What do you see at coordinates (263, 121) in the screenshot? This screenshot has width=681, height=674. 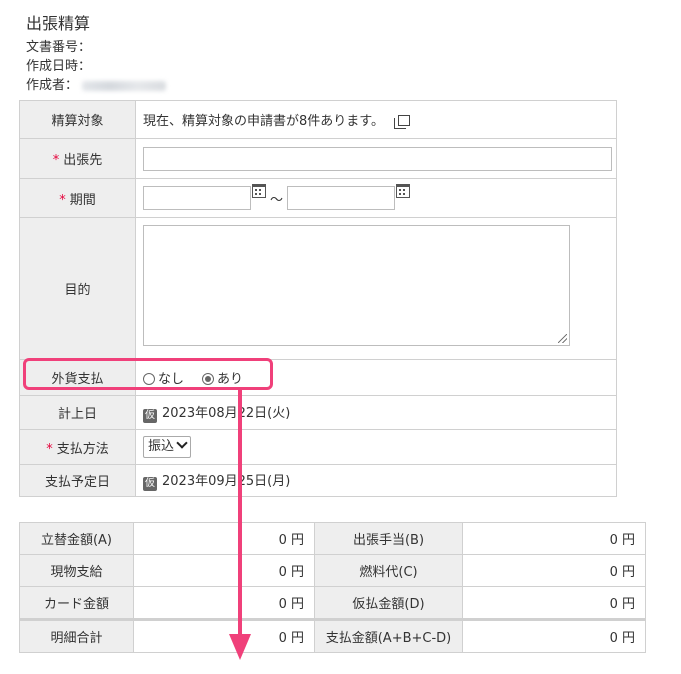 I see `settlement-target-text: 現在、精算対象の申請書が8件あります。` at bounding box center [263, 121].